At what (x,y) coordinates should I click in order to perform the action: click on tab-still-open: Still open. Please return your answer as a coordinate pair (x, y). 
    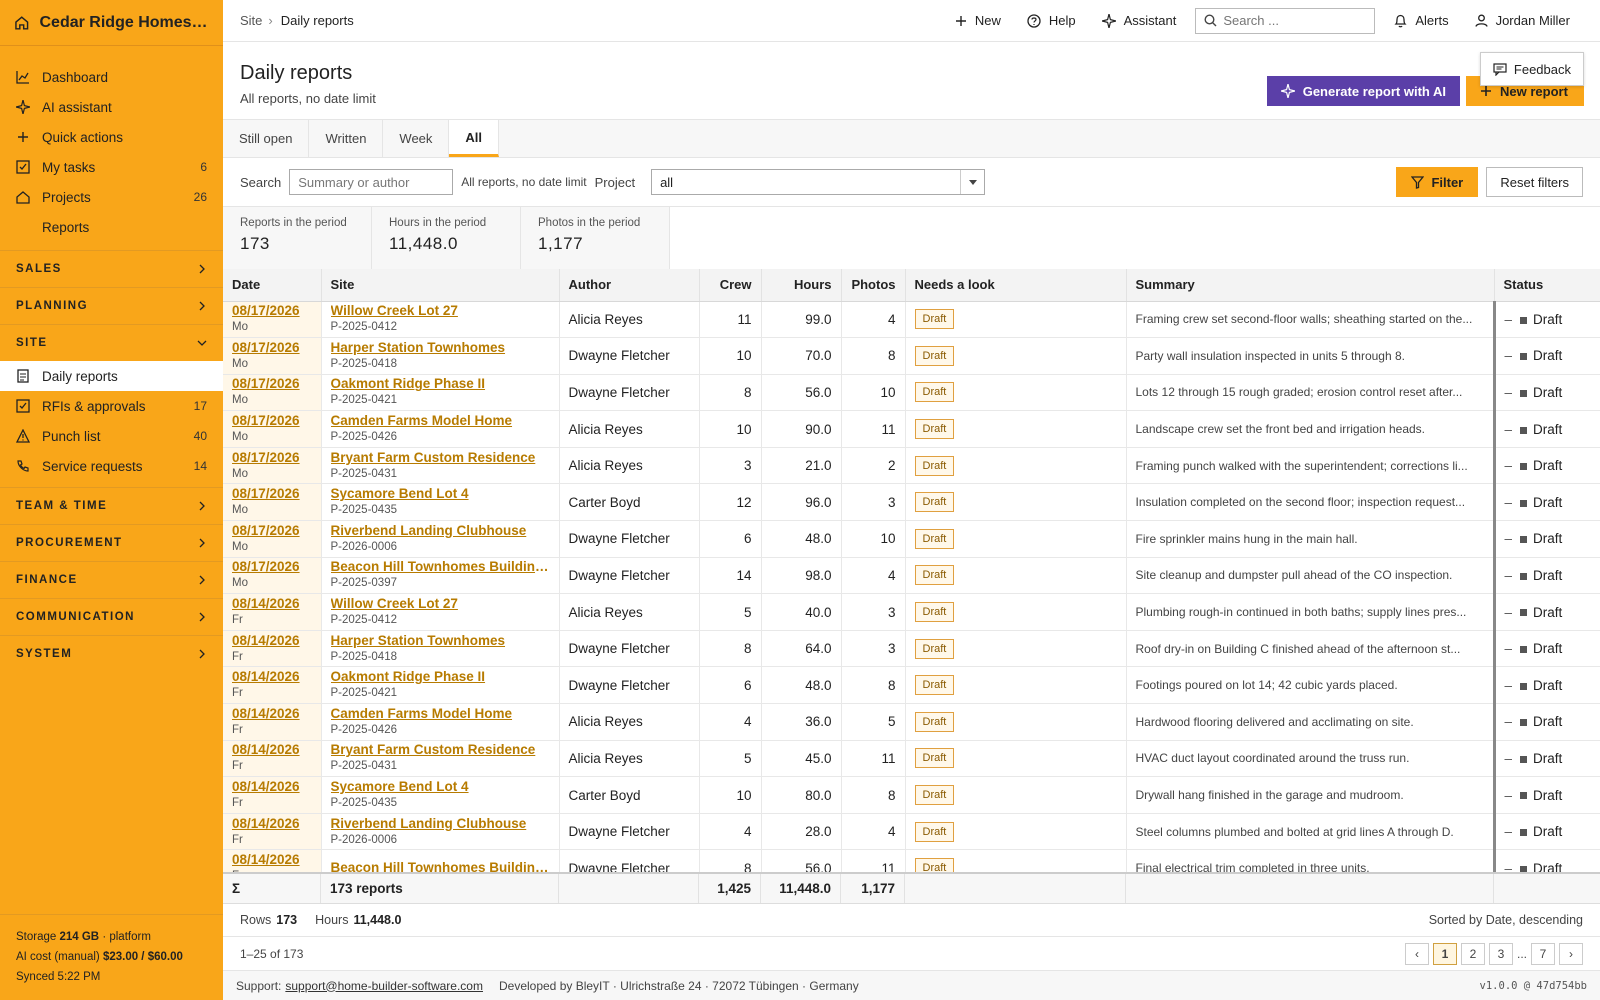
    Looking at the image, I should click on (266, 138).